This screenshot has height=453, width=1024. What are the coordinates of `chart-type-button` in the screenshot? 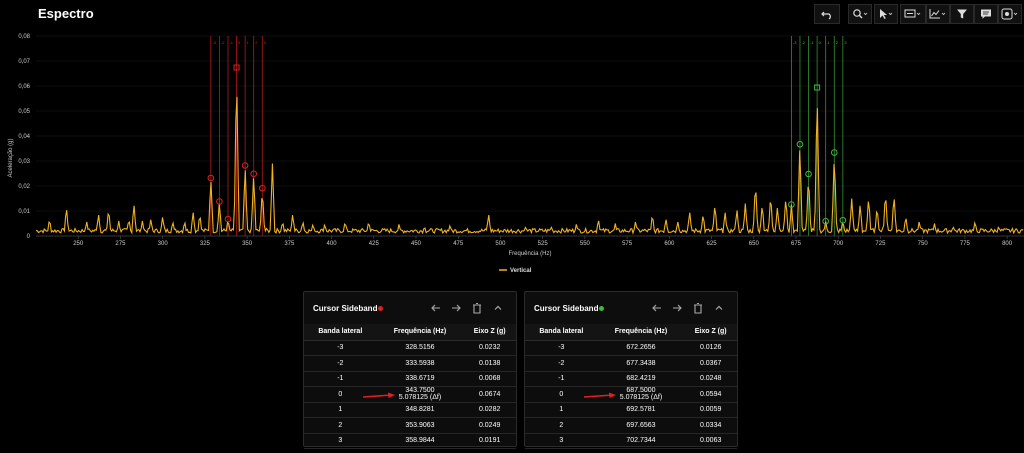 It's located at (938, 14).